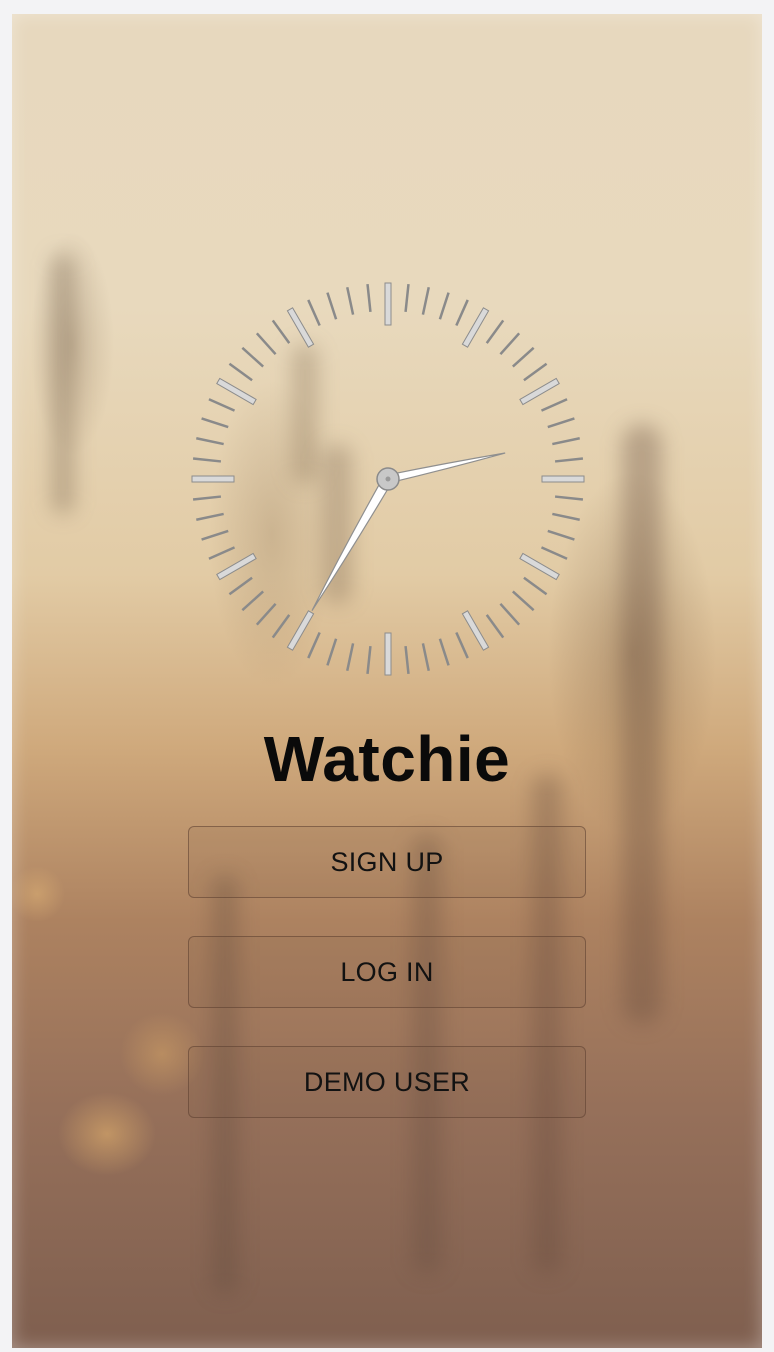 The image size is (774, 1352). What do you see at coordinates (387, 1082) in the screenshot?
I see `demo-user-button: DEMO USER` at bounding box center [387, 1082].